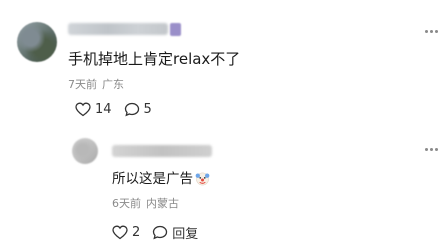 The height and width of the screenshot is (245, 448). What do you see at coordinates (118, 29) in the screenshot?
I see `username-blurred` at bounding box center [118, 29].